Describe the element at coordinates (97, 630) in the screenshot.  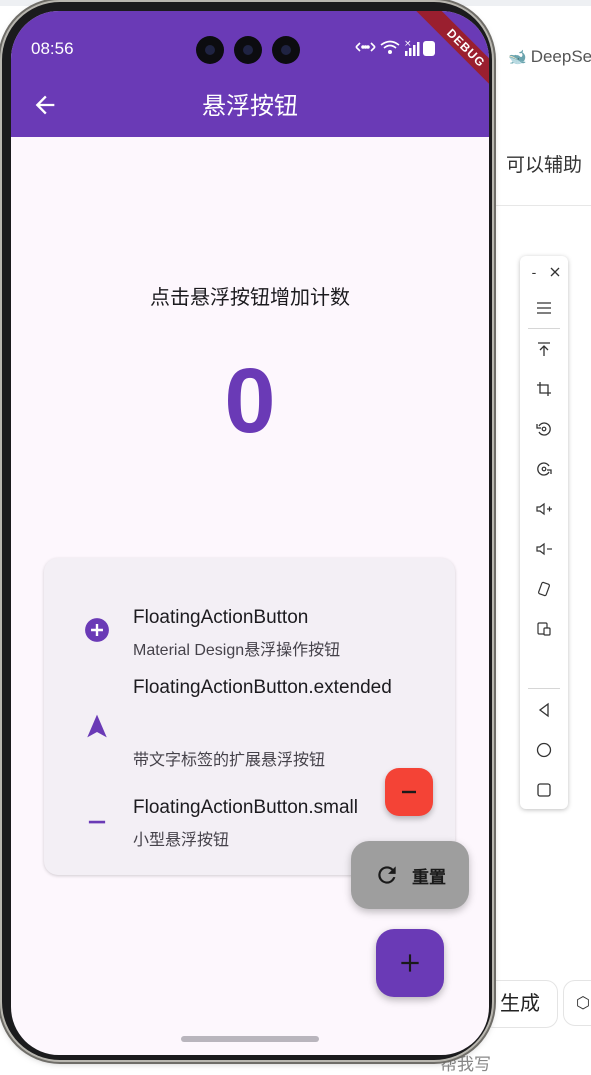
I see `add-circle-icon` at that location.